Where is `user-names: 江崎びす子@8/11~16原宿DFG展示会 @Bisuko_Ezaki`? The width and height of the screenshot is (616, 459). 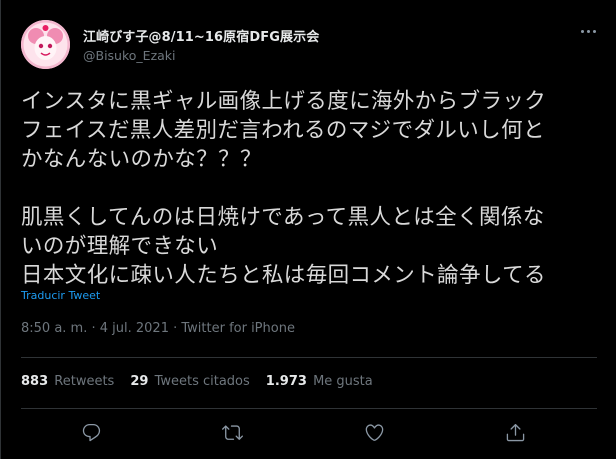
user-names: 江崎びす子@8/11~16原宿DFG展示会 @Bisuko_Ezaki is located at coordinates (201, 44).